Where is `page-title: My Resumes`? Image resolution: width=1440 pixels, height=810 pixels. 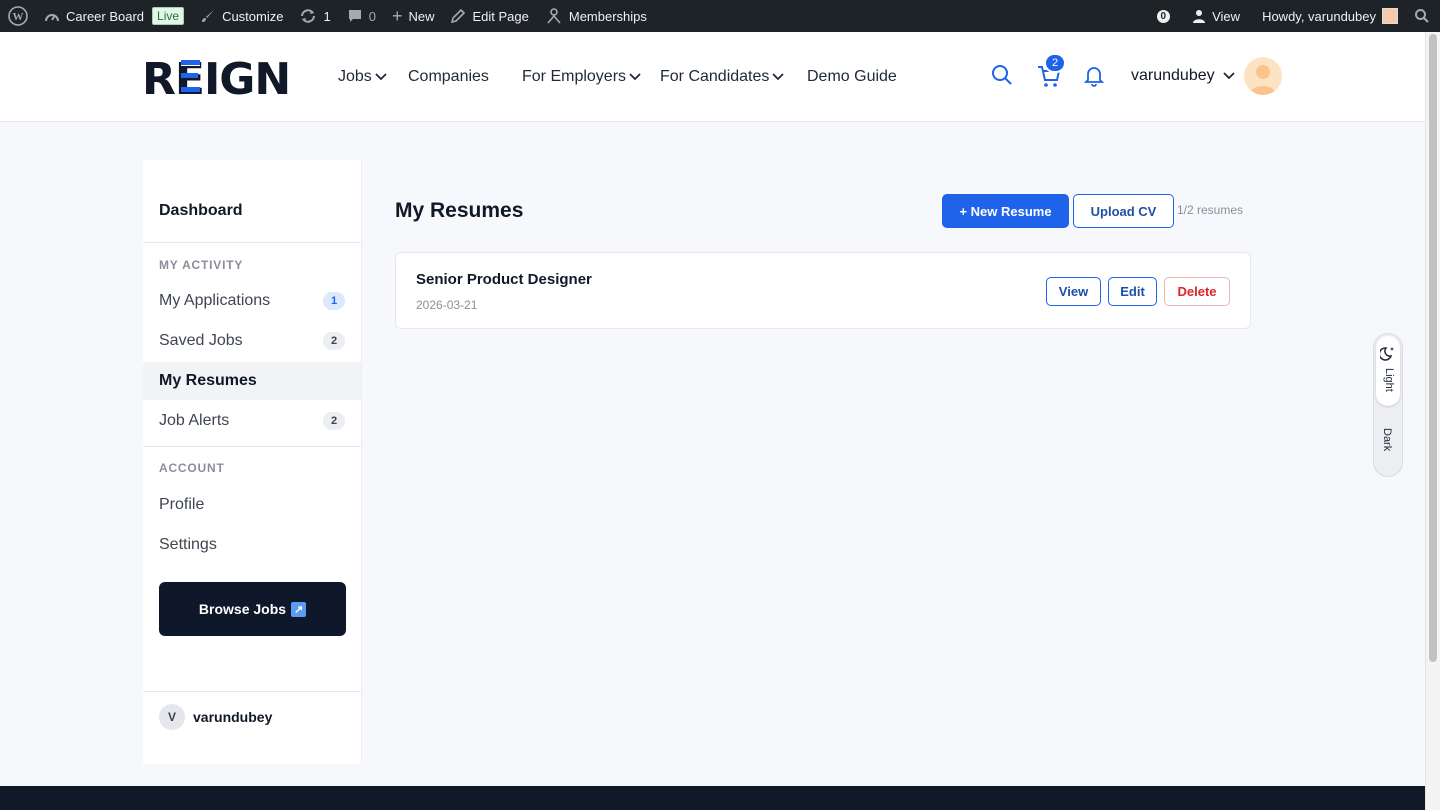
page-title: My Resumes is located at coordinates (459, 210).